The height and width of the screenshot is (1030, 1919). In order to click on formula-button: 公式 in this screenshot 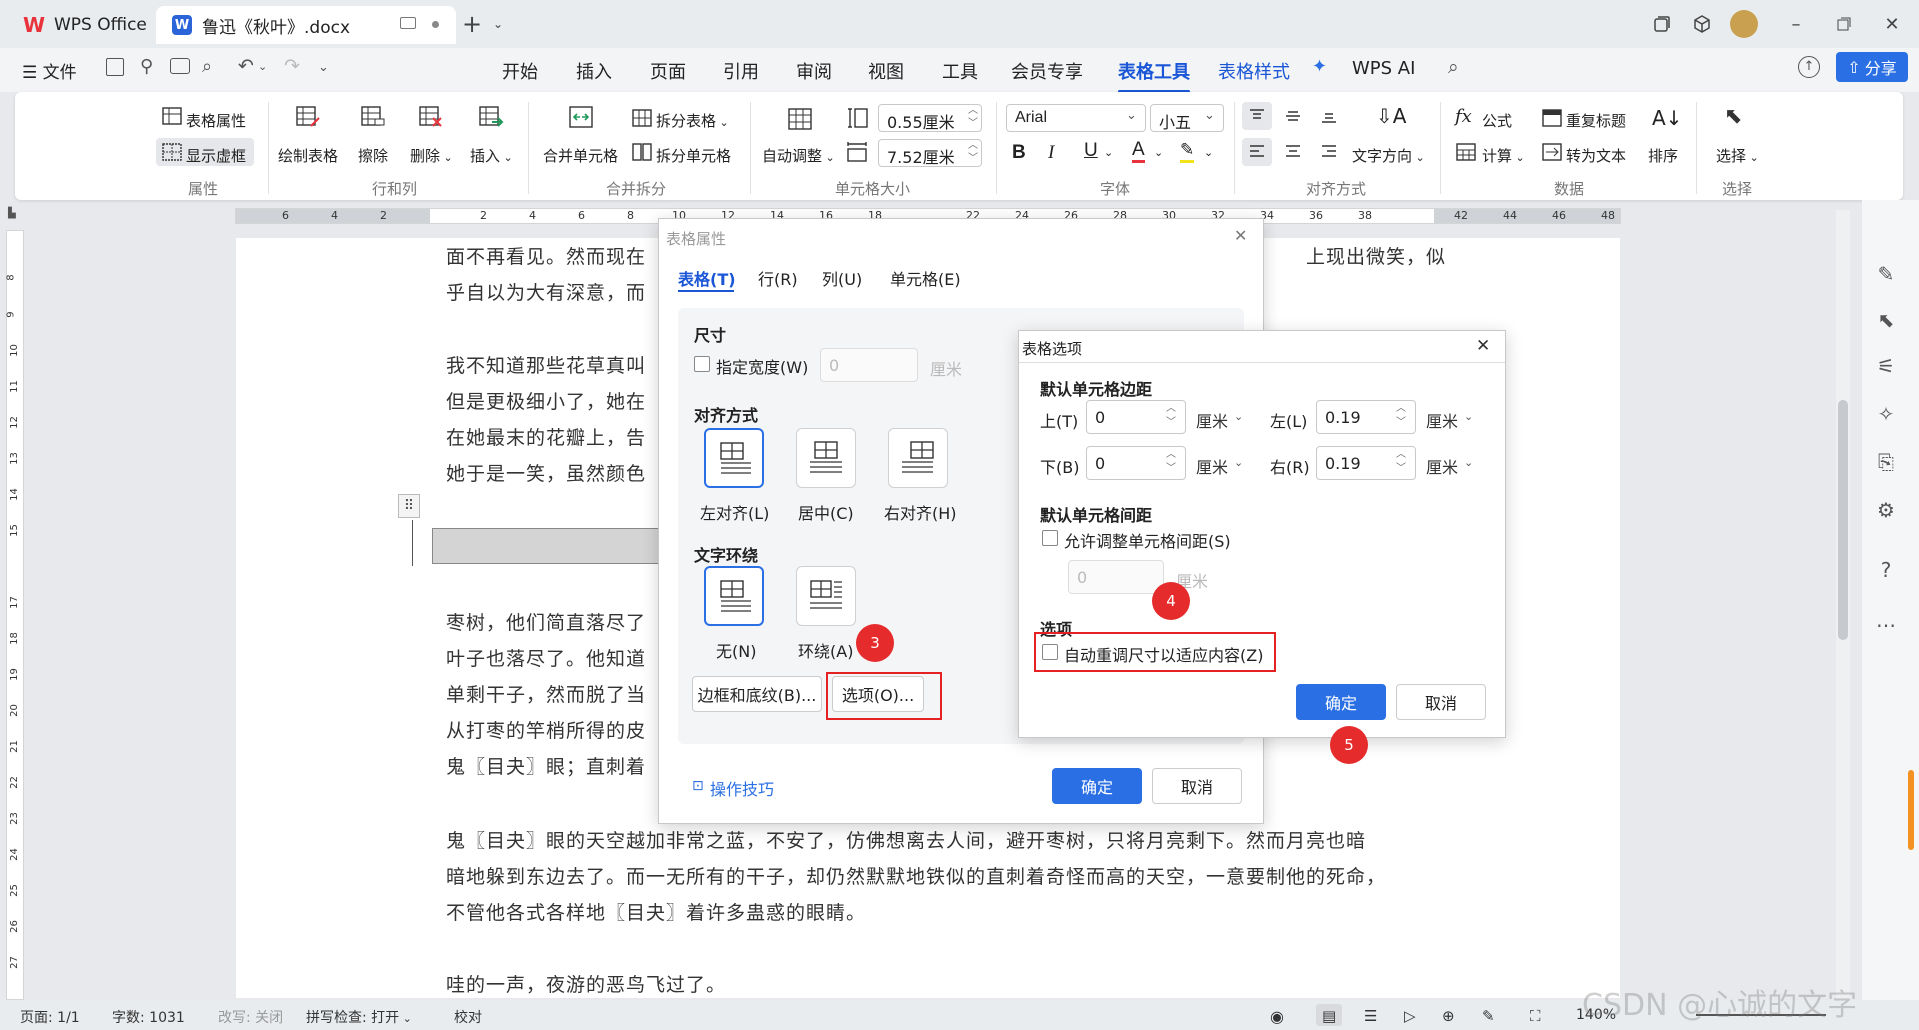, I will do `click(1497, 120)`.